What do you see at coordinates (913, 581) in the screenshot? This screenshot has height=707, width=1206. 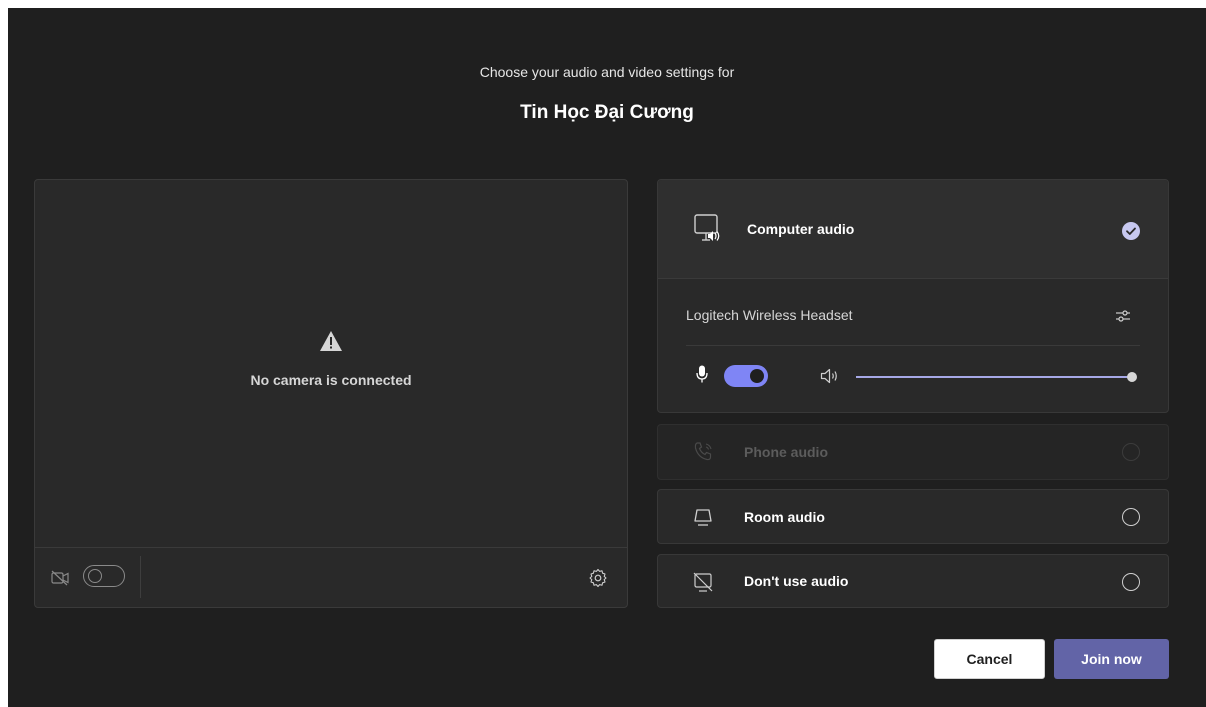 I see `no-audio-option: Don't use audio` at bounding box center [913, 581].